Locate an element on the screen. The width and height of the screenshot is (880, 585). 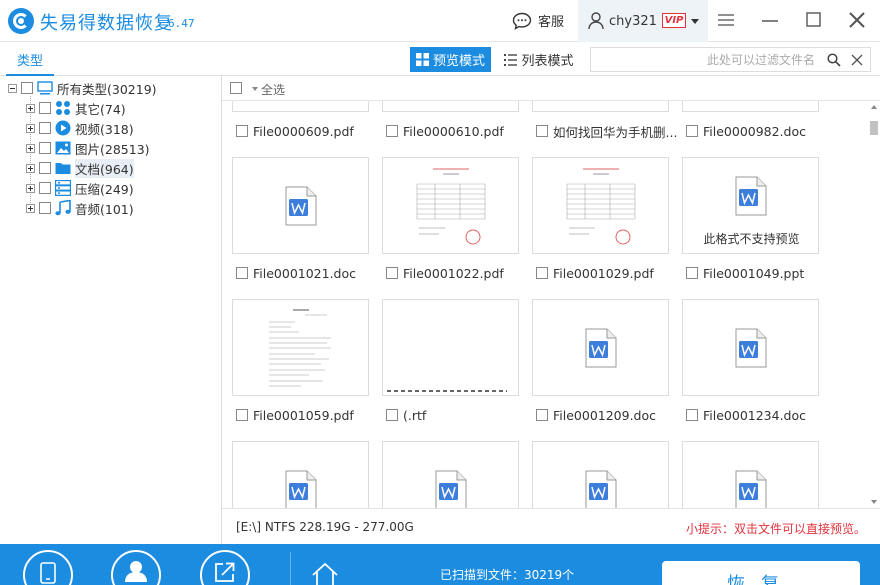
preview-mode-button: 预览模式 is located at coordinates (450, 59).